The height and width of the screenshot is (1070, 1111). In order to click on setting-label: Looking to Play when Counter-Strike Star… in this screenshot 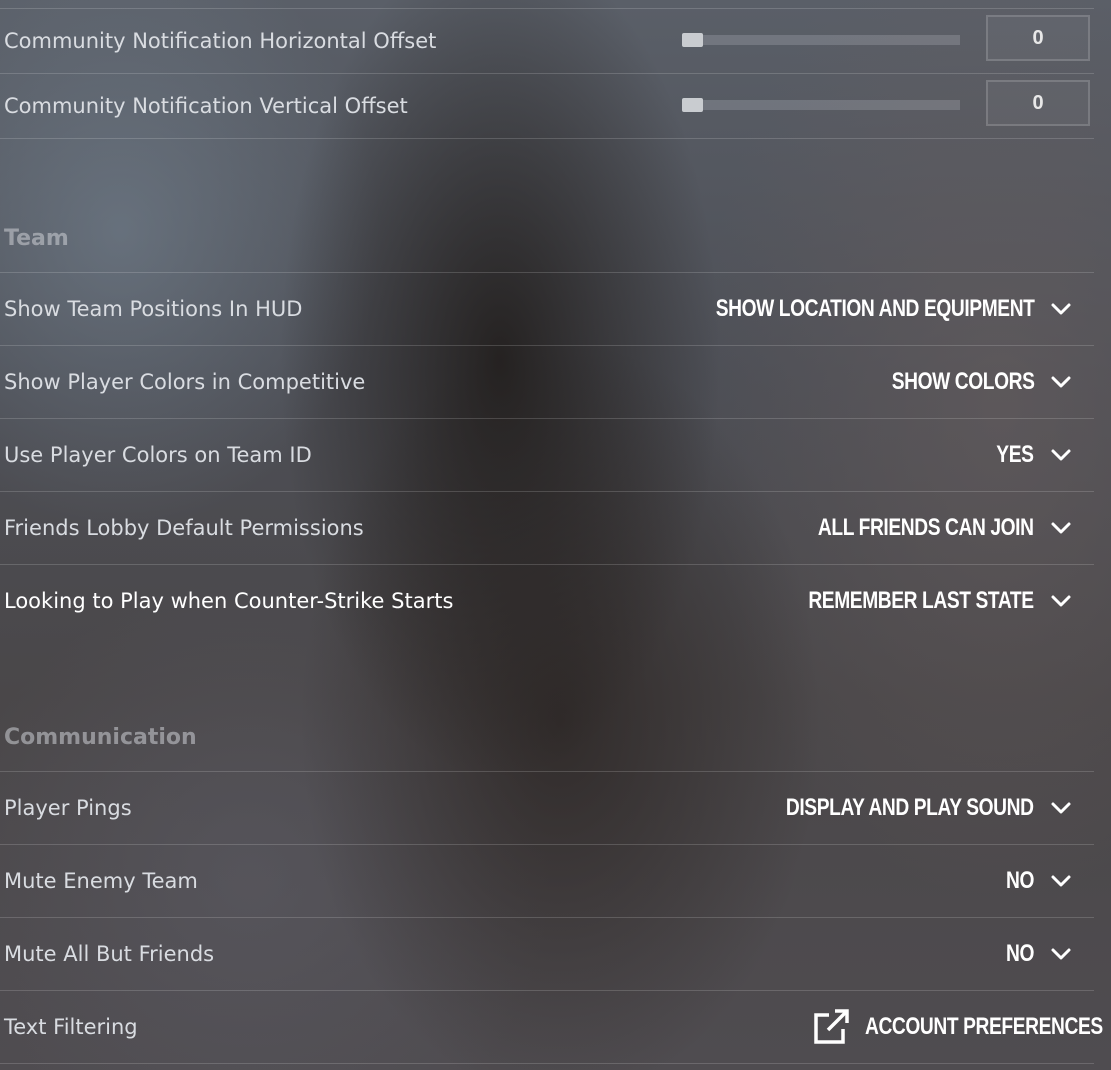, I will do `click(229, 601)`.